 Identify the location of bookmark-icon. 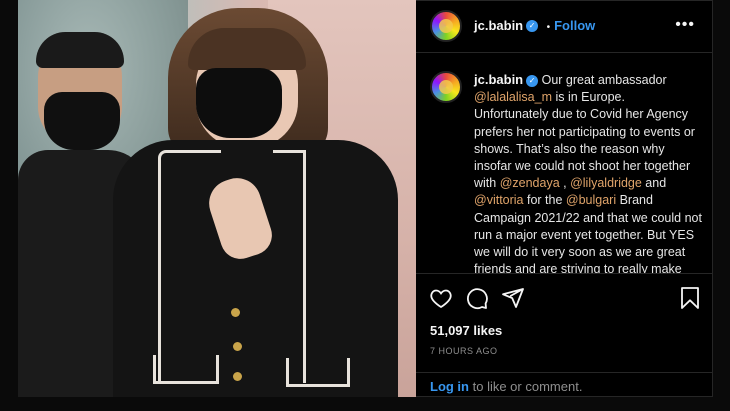
(690, 298).